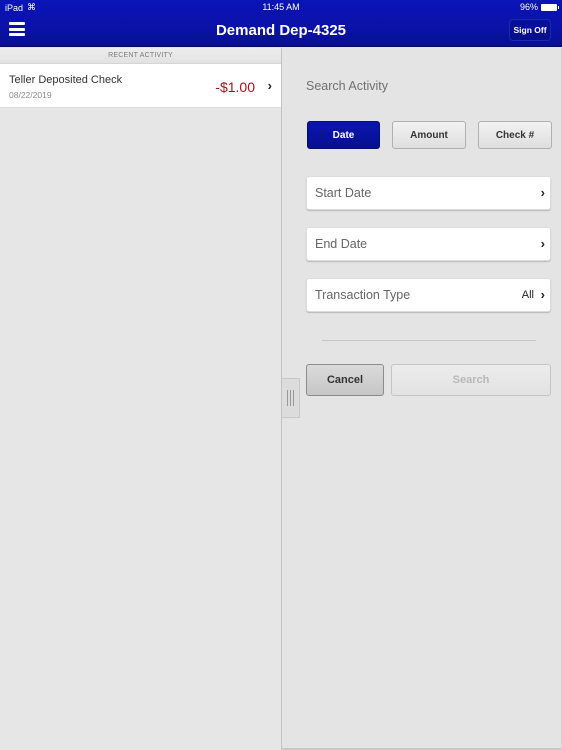 The height and width of the screenshot is (750, 562). Describe the element at coordinates (527, 295) in the screenshot. I see `transaction-type-value: All` at that location.